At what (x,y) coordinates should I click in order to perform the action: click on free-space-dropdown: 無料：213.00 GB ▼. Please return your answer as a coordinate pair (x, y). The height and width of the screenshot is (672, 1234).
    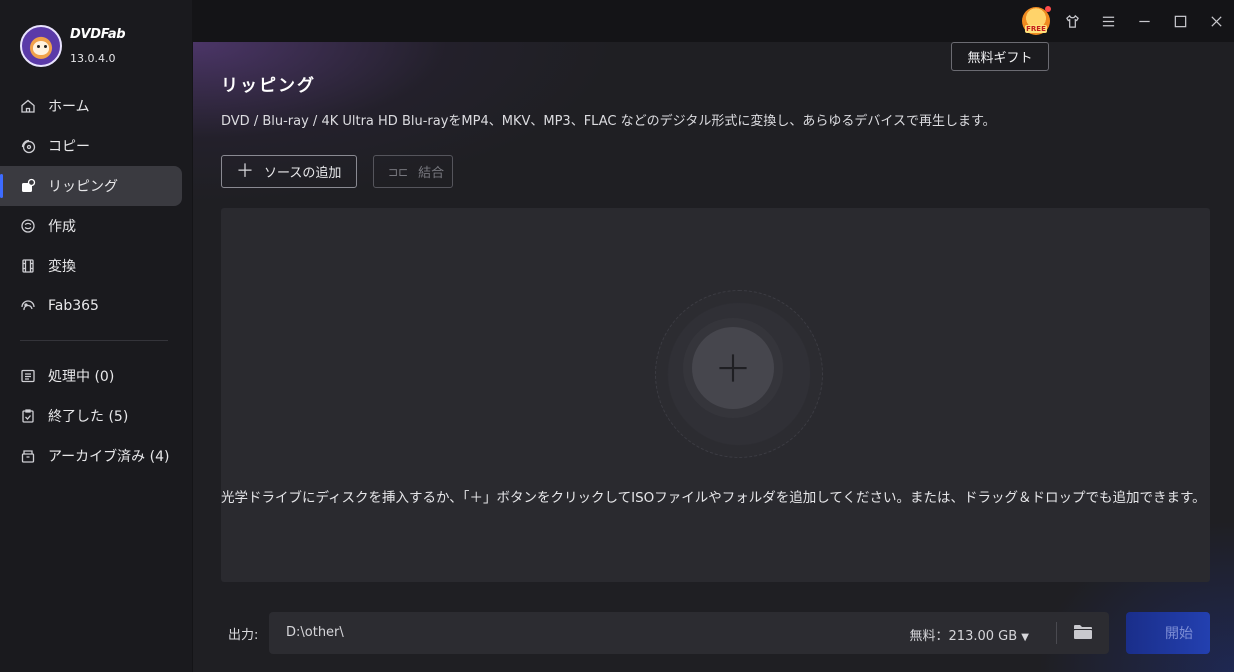
    Looking at the image, I should click on (969, 634).